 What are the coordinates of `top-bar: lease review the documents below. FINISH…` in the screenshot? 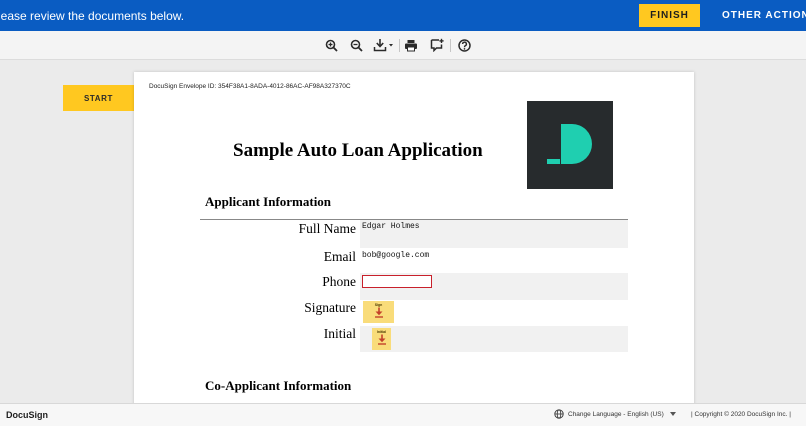 It's located at (403, 15).